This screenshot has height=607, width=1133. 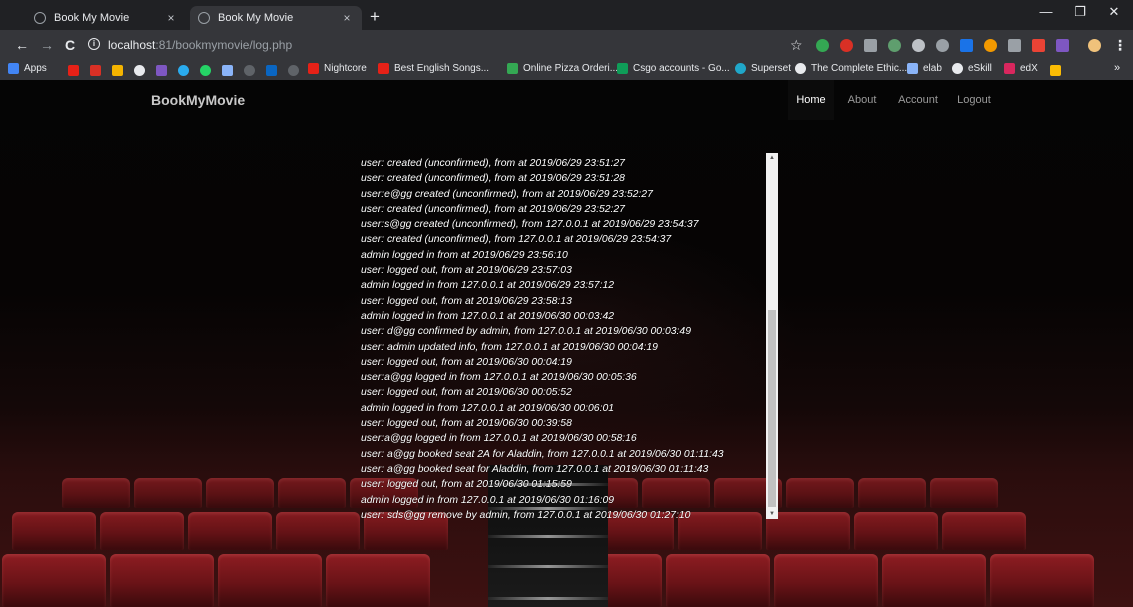 I want to click on maximize-icon: ❐, so click(x=1080, y=12).